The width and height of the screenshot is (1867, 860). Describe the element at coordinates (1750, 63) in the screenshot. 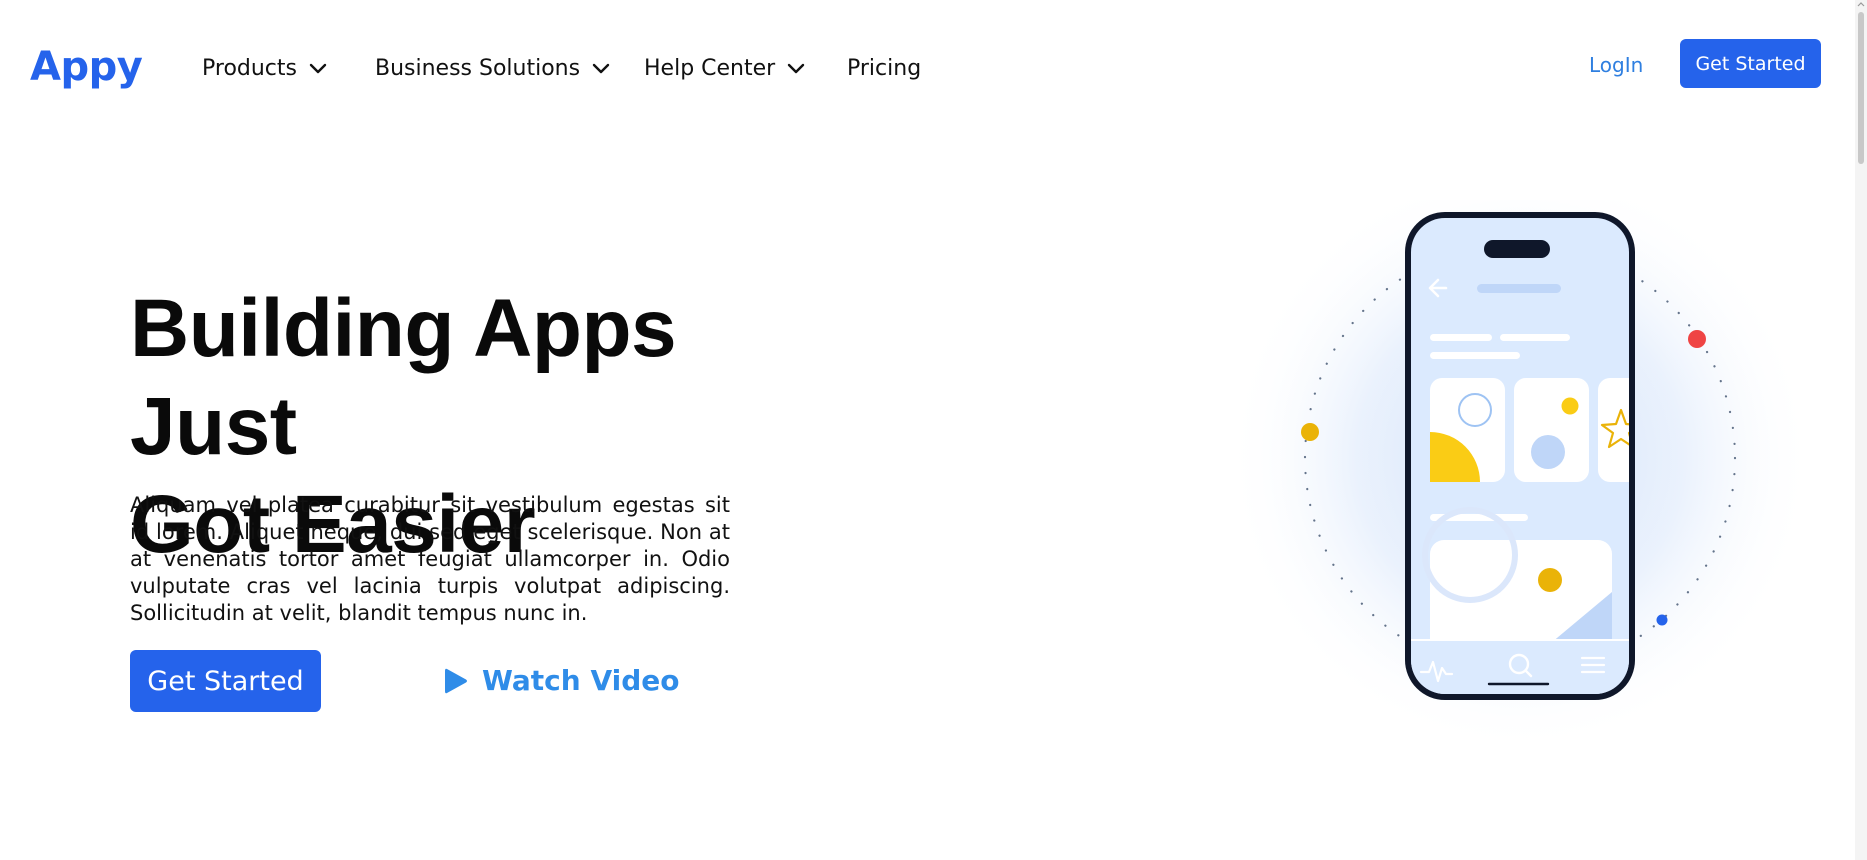

I see `get-started-button-nav: Get Started` at that location.